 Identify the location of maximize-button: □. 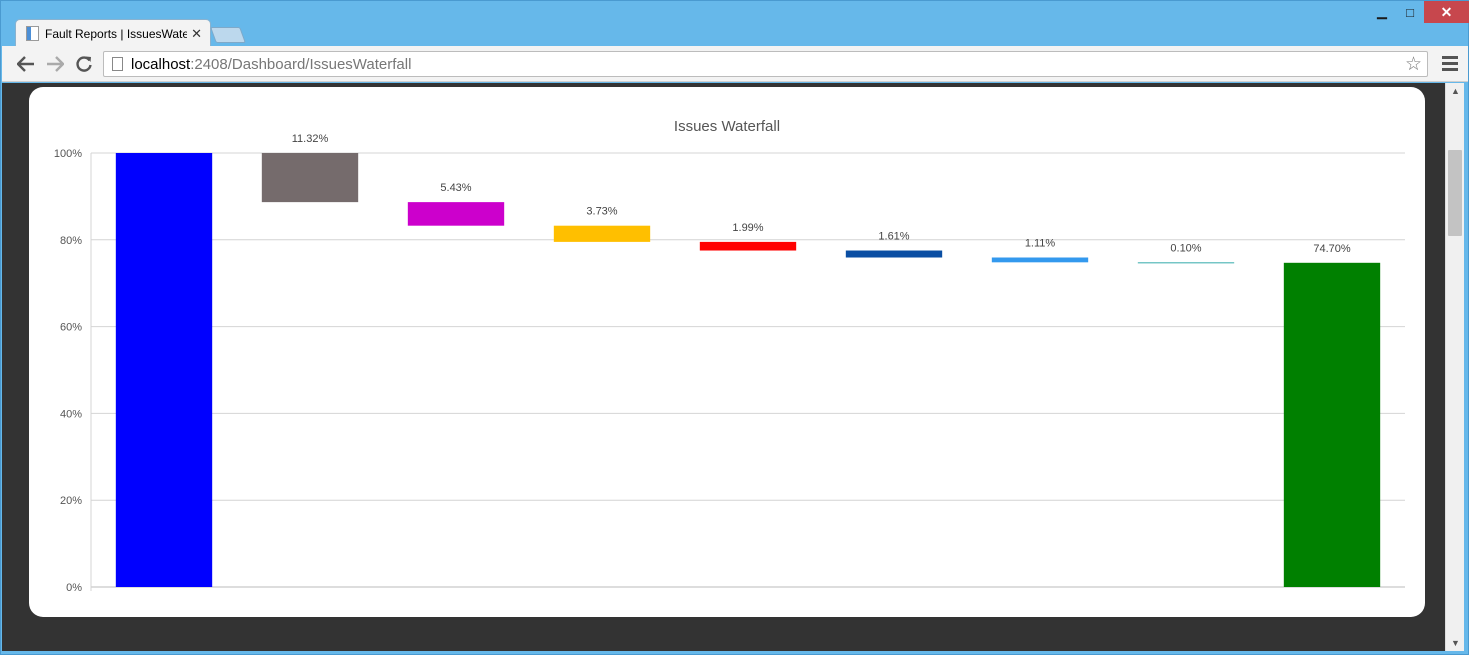
(1410, 12).